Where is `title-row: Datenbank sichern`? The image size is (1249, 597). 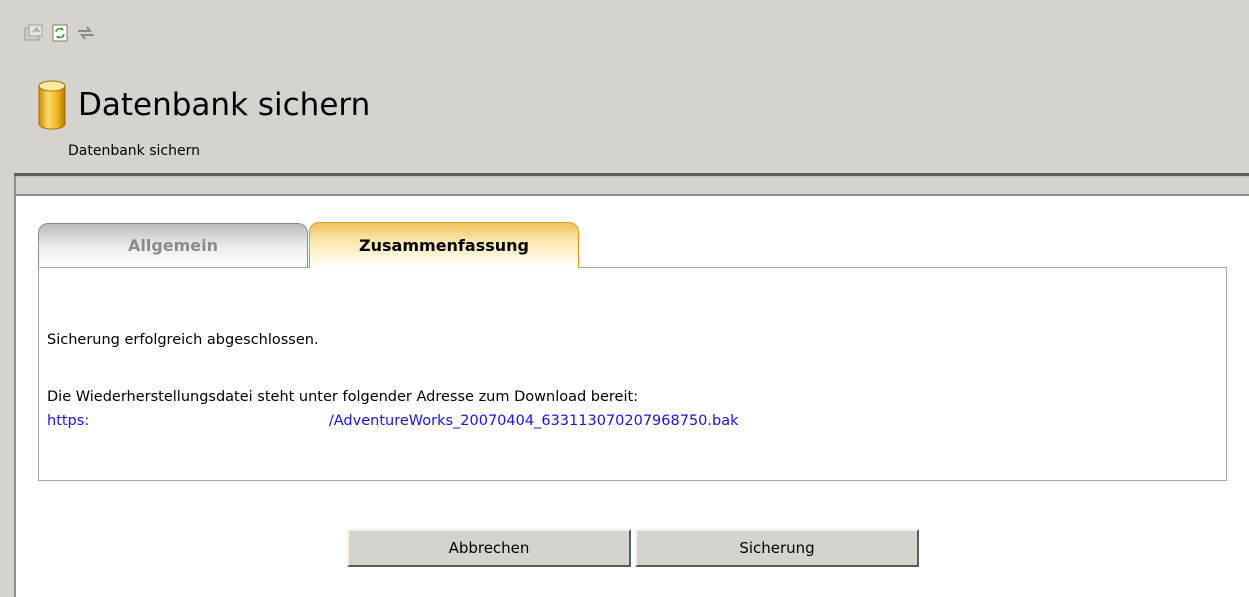
title-row: Datenbank sichern is located at coordinates (204, 105).